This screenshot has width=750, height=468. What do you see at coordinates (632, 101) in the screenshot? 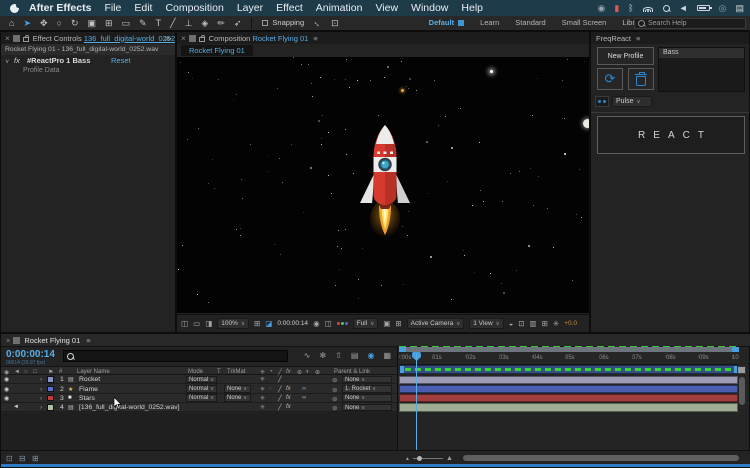
I see `reaction-mode-dropdown: Pulse` at bounding box center [632, 101].